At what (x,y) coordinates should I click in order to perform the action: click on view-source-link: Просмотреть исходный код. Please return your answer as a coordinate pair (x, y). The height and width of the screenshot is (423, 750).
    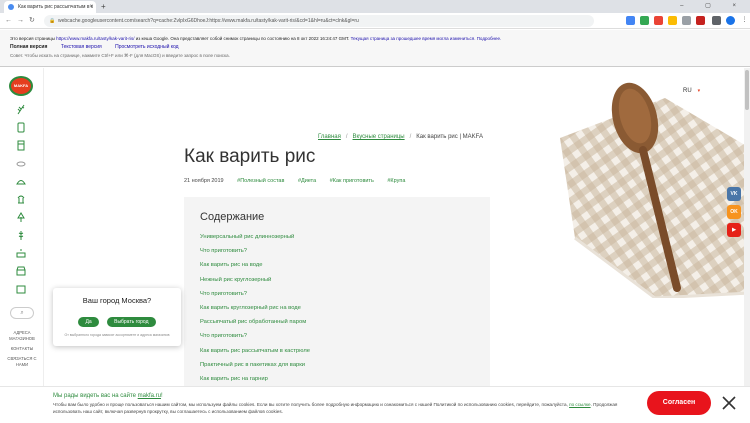
    Looking at the image, I should click on (146, 47).